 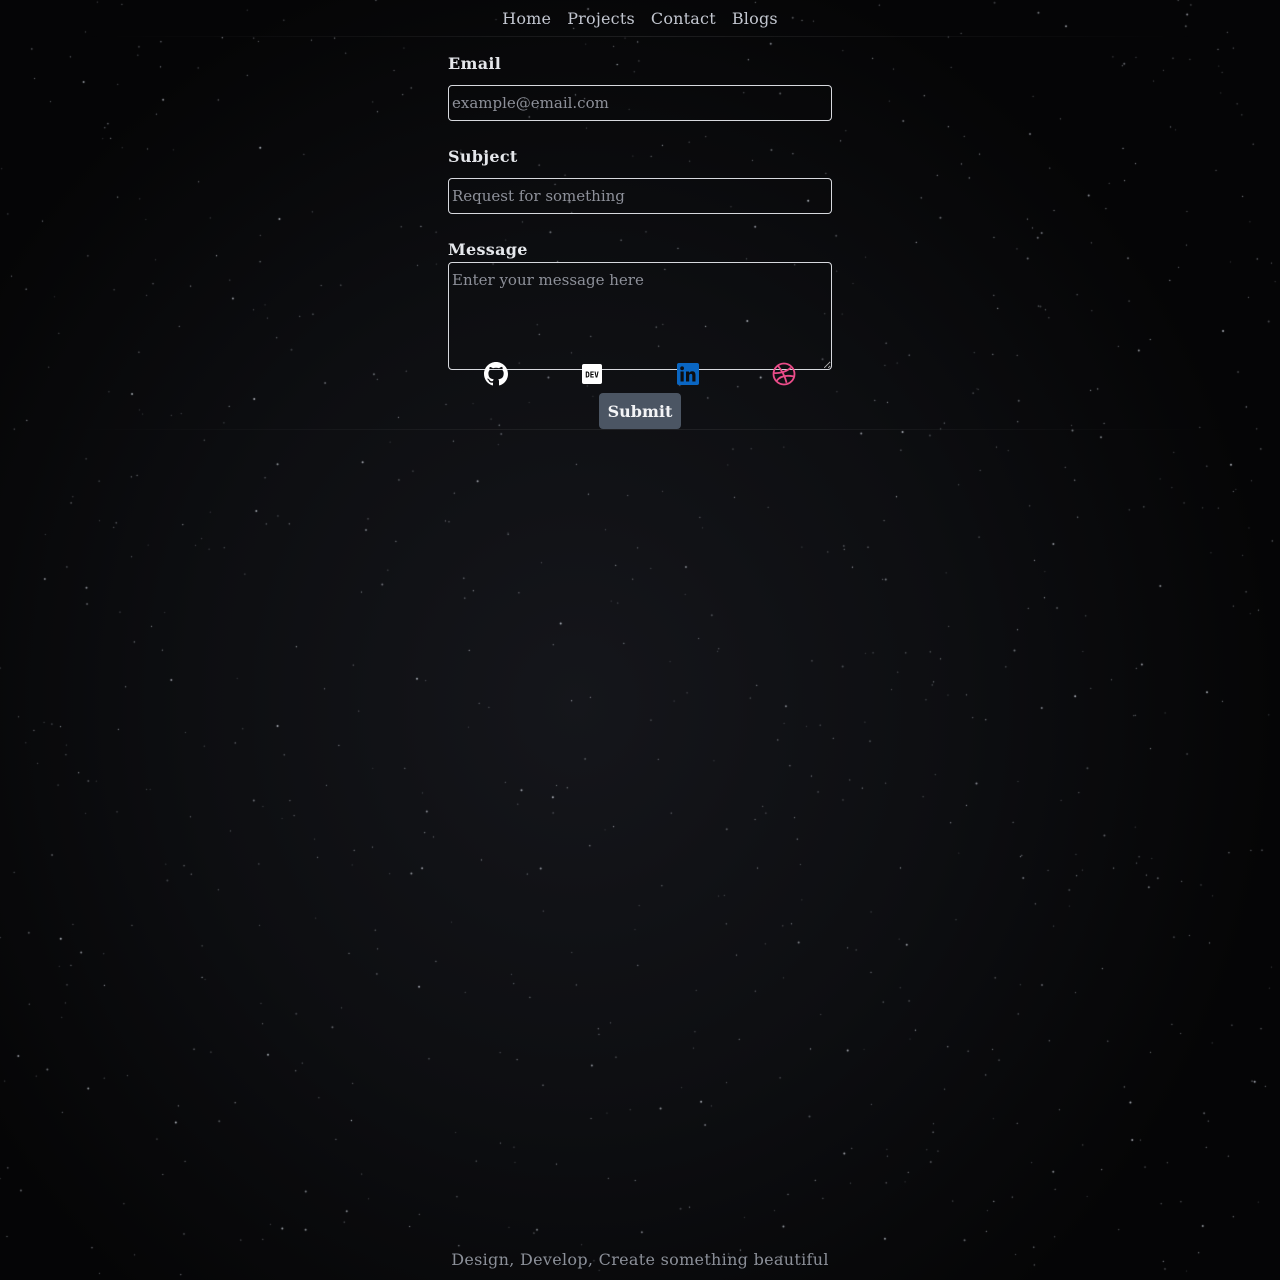 What do you see at coordinates (640, 36) in the screenshot?
I see `nav-divider` at bounding box center [640, 36].